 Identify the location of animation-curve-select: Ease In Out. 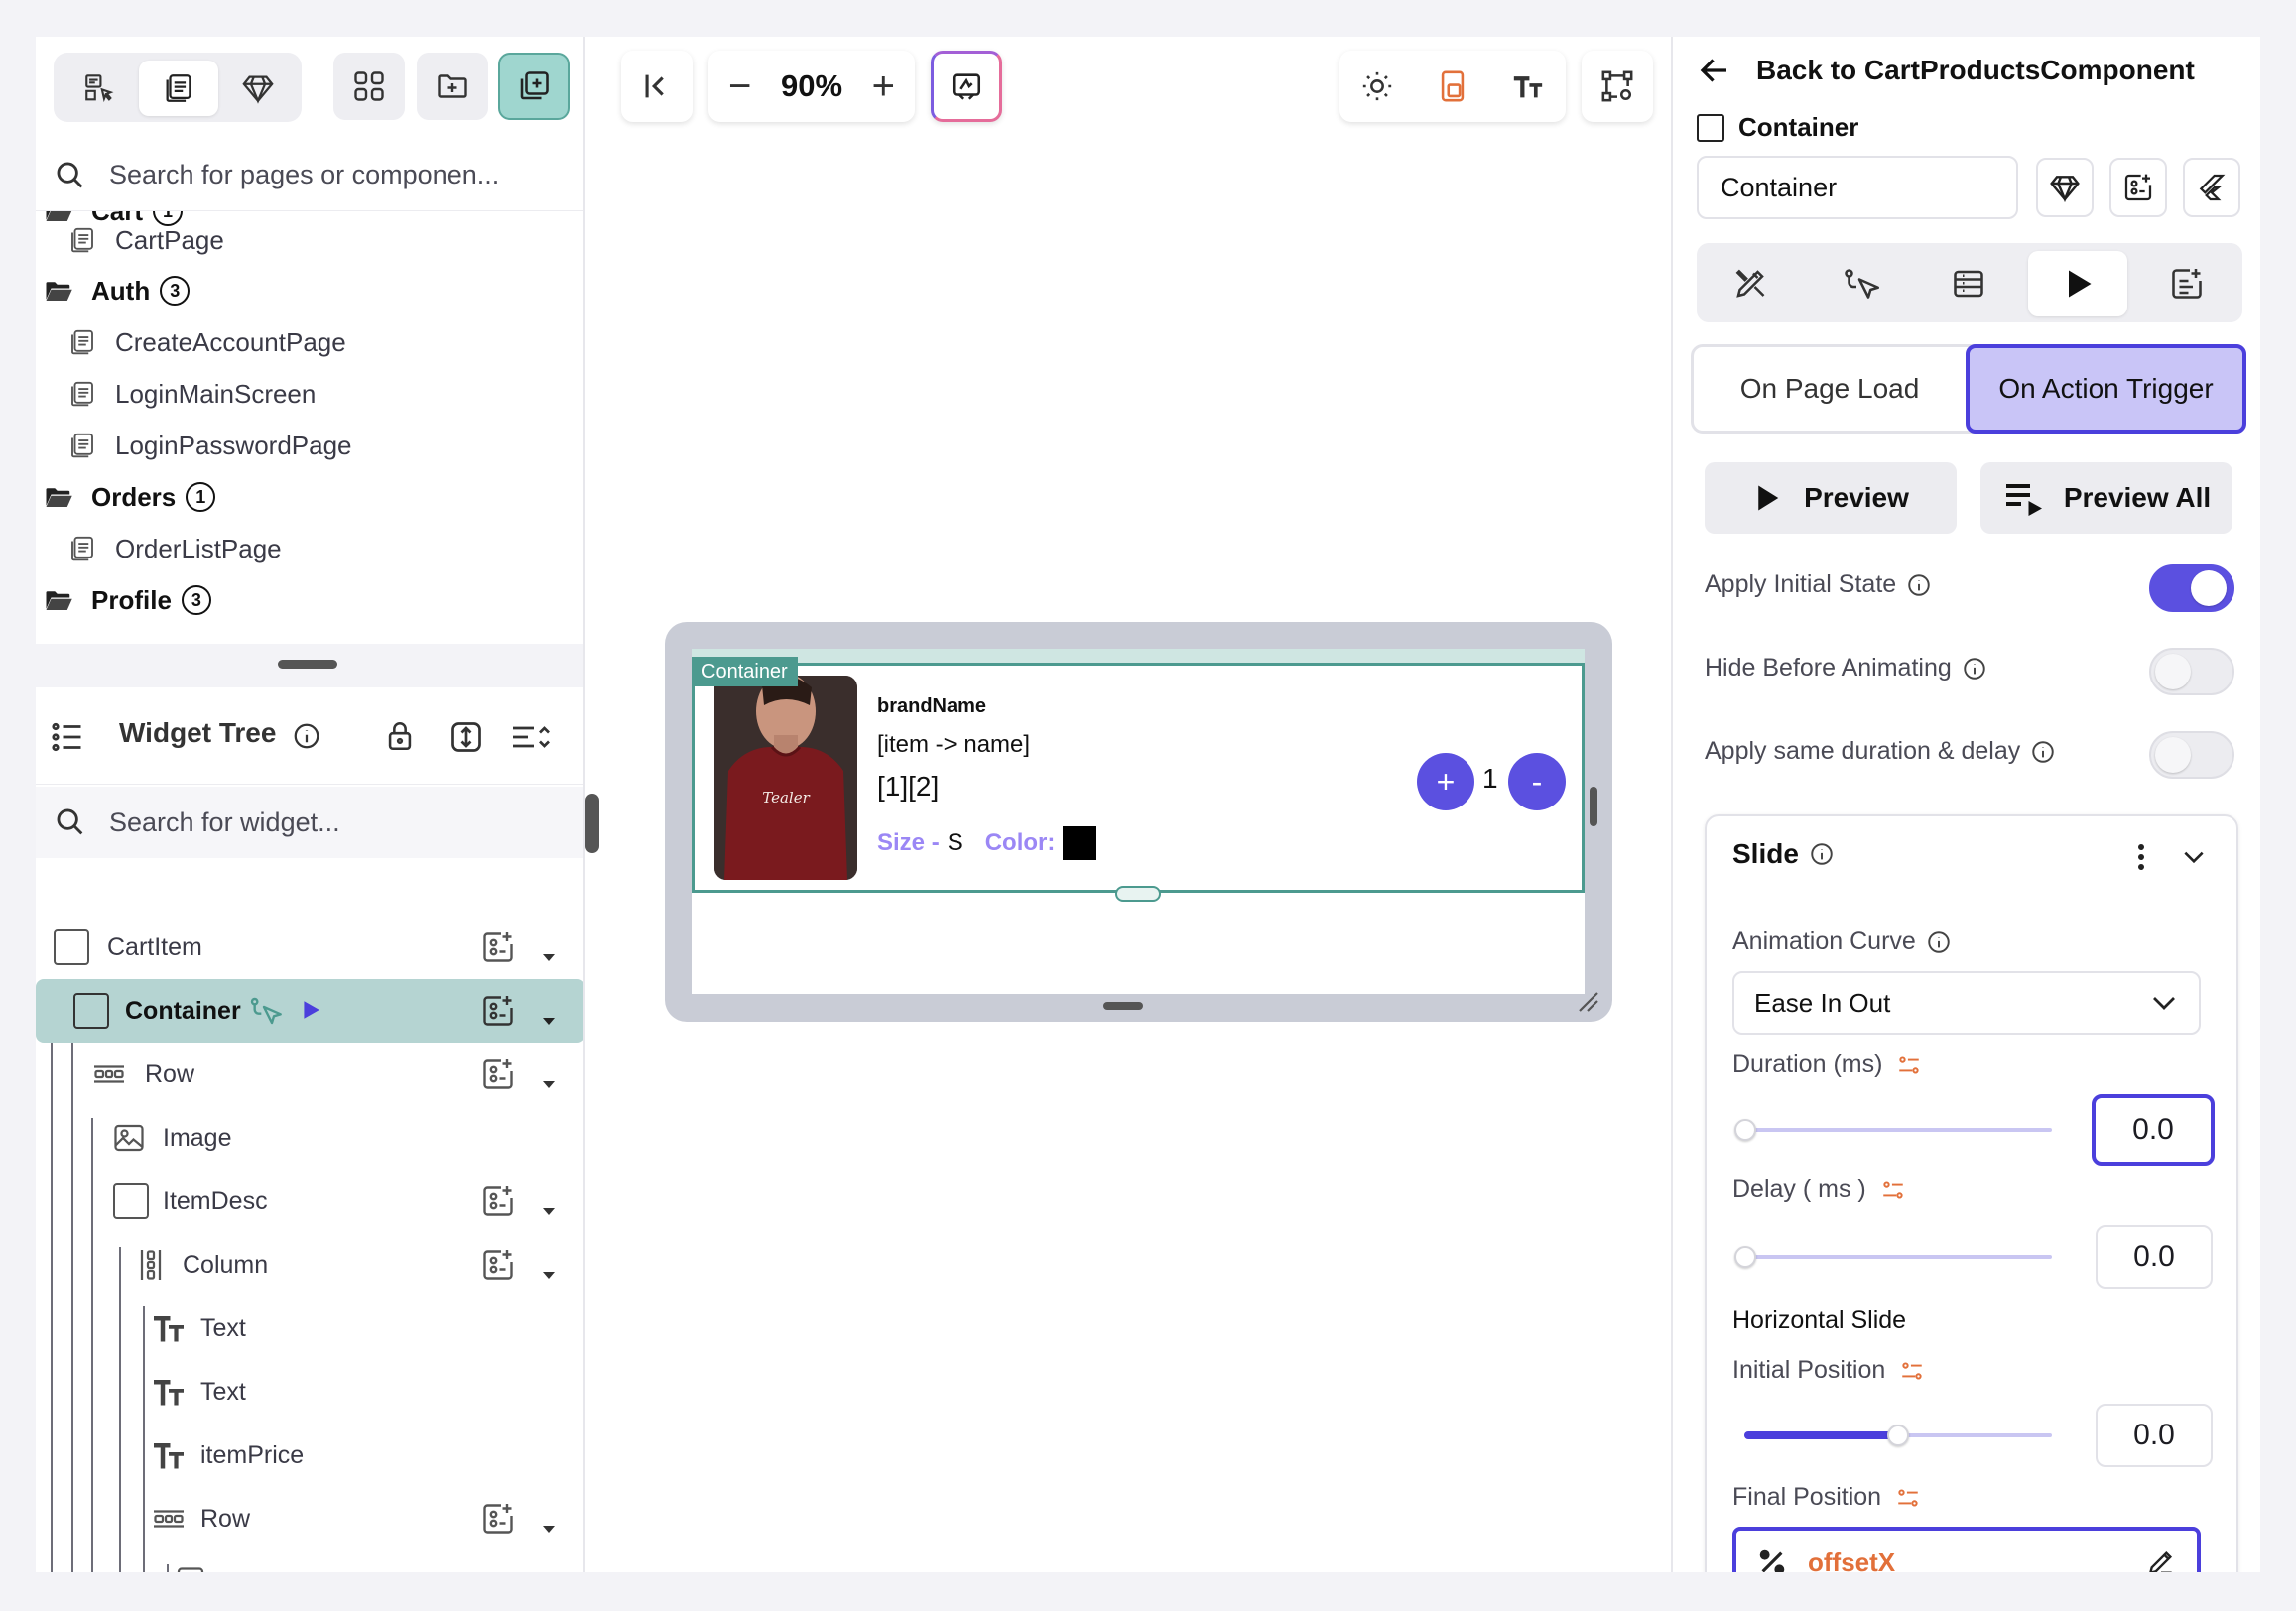
(1967, 1003).